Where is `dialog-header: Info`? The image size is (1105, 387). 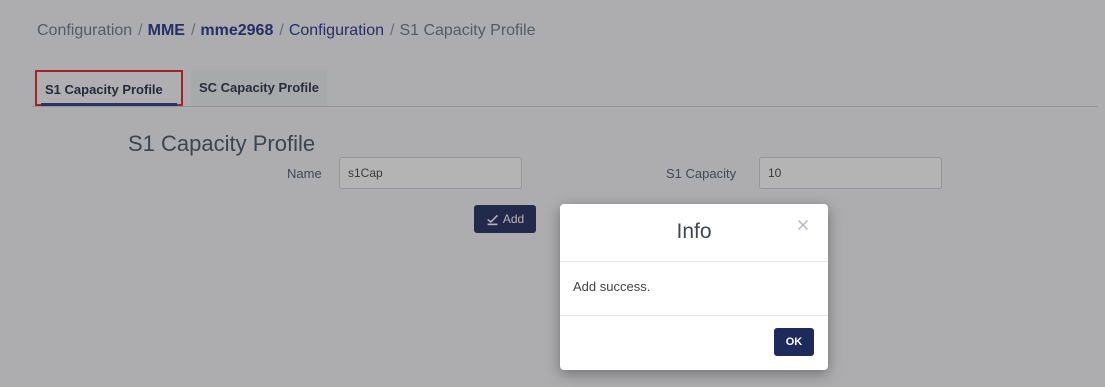
dialog-header: Info is located at coordinates (694, 233).